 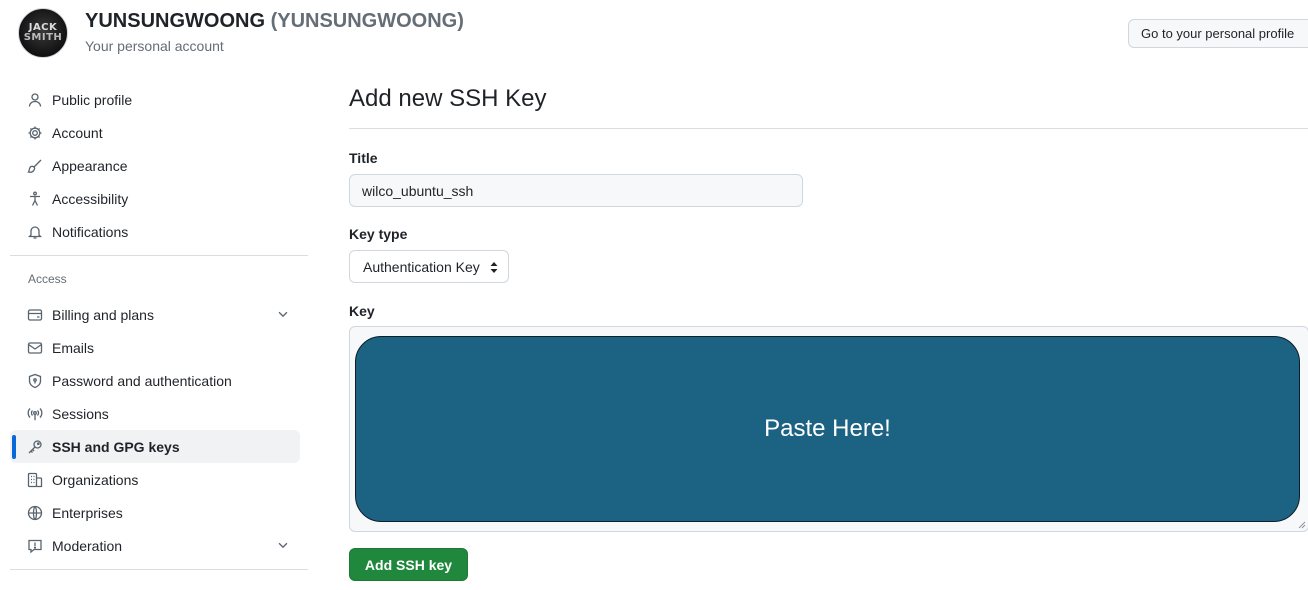 I want to click on account-name: YUNSUNGWOONG (YUNSUNGWOONG), so click(x=274, y=21).